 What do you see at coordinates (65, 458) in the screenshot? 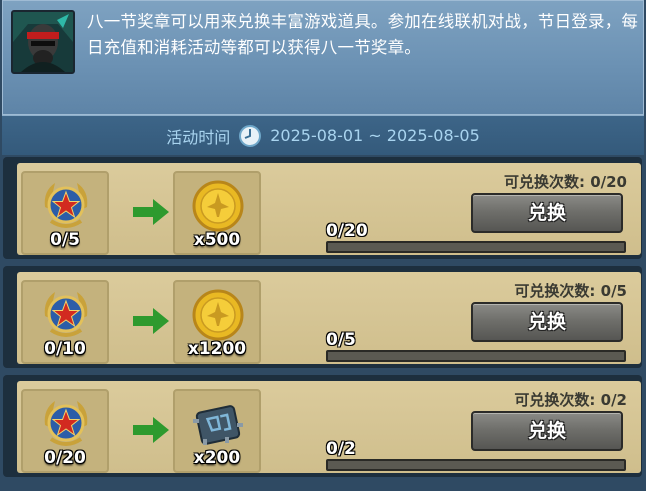
I see `cost-quantity: 0/20` at bounding box center [65, 458].